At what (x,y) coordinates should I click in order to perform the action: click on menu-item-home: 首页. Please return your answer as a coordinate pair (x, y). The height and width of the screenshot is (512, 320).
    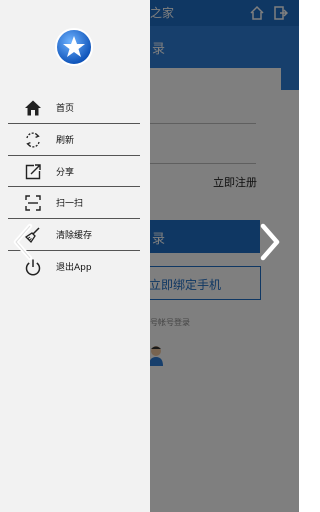
    Looking at the image, I should click on (74, 107).